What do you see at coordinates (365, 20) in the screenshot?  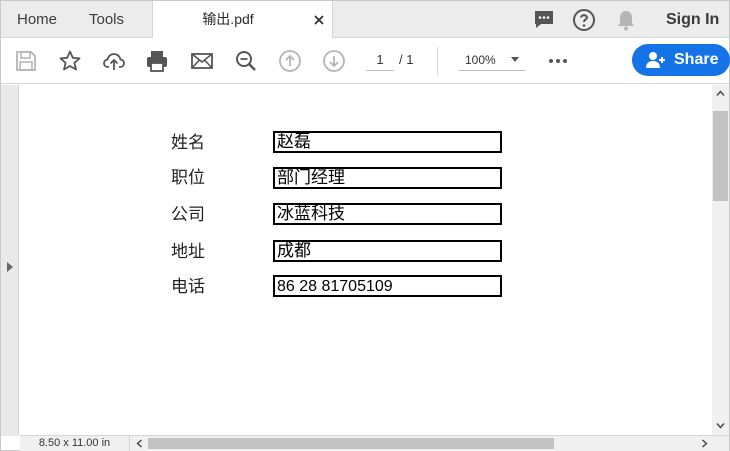 I see `tab-bar: Home Tools 输出.pdf Sign In` at bounding box center [365, 20].